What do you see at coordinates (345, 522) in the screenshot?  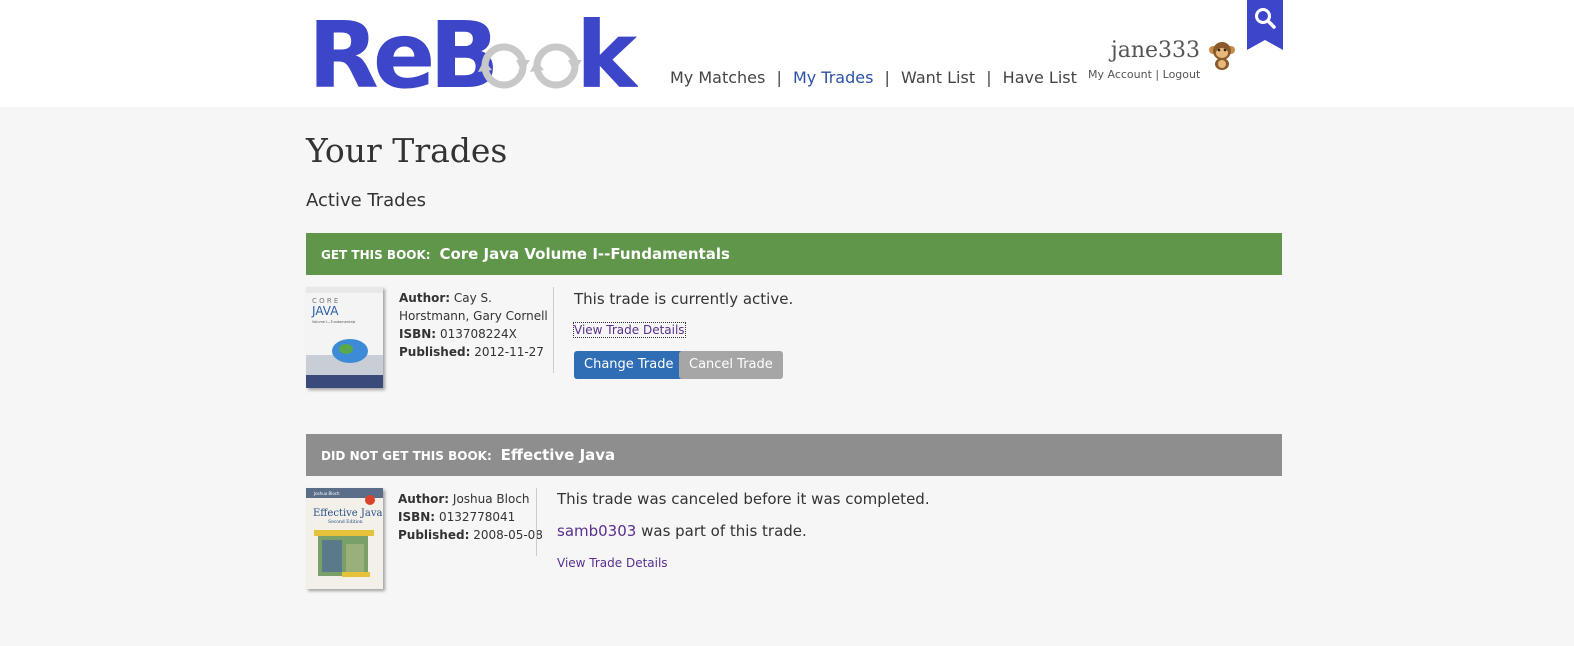 I see `svg-text: Second Edition` at bounding box center [345, 522].